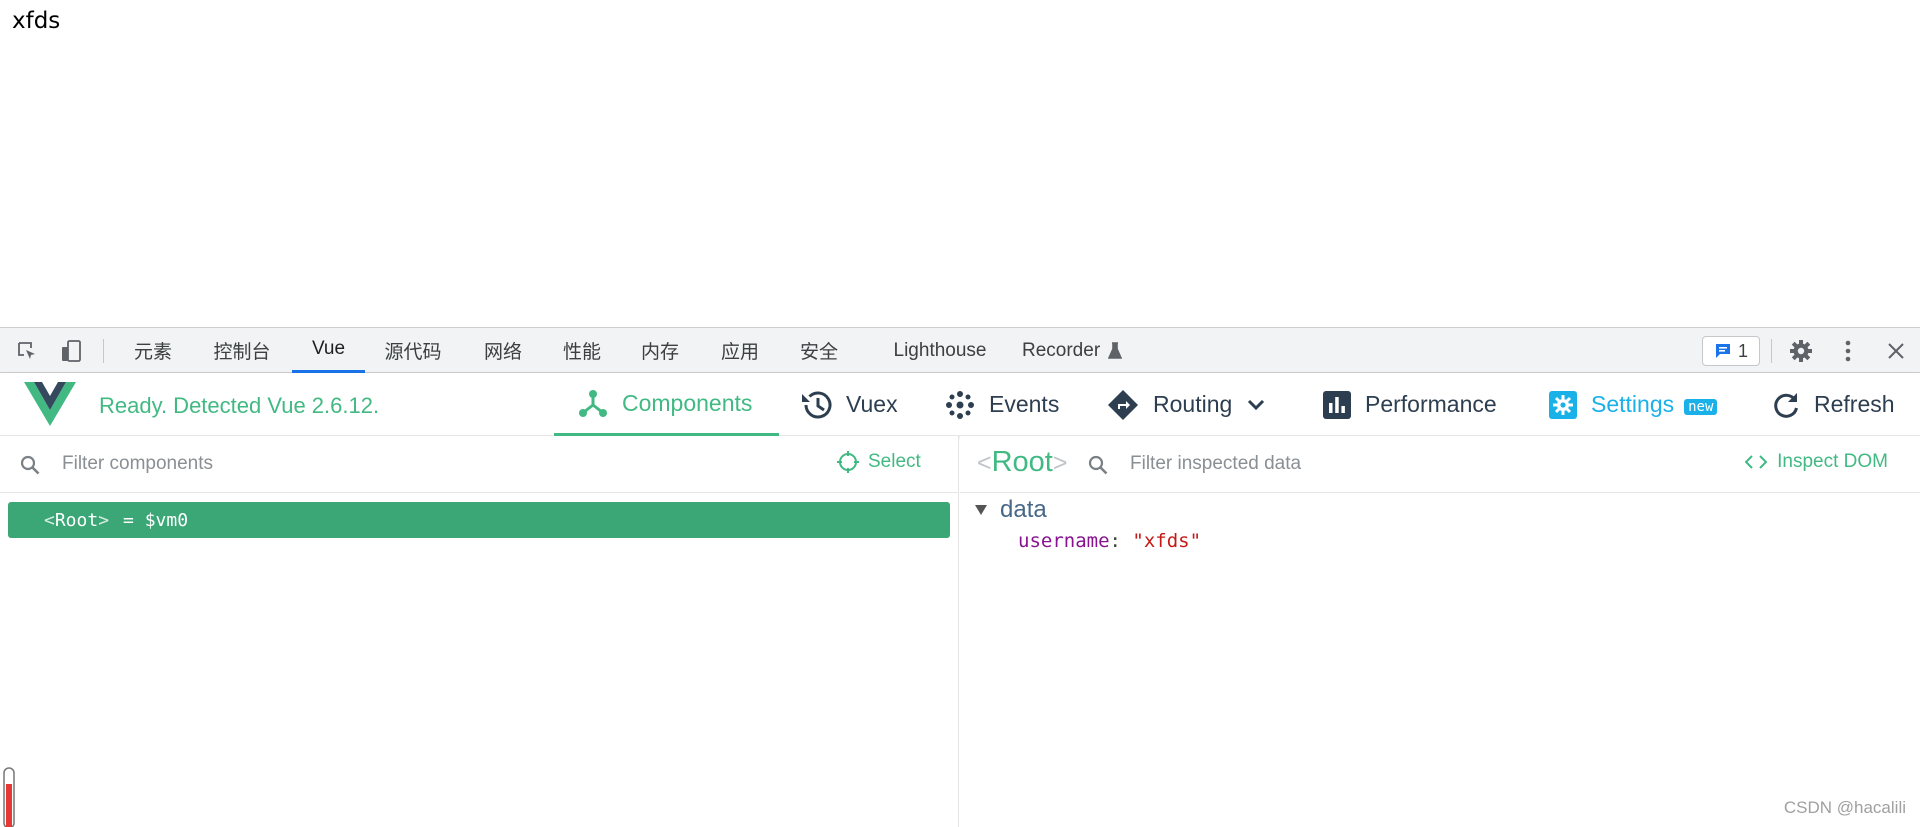  I want to click on thermometer-icon, so click(9, 797).